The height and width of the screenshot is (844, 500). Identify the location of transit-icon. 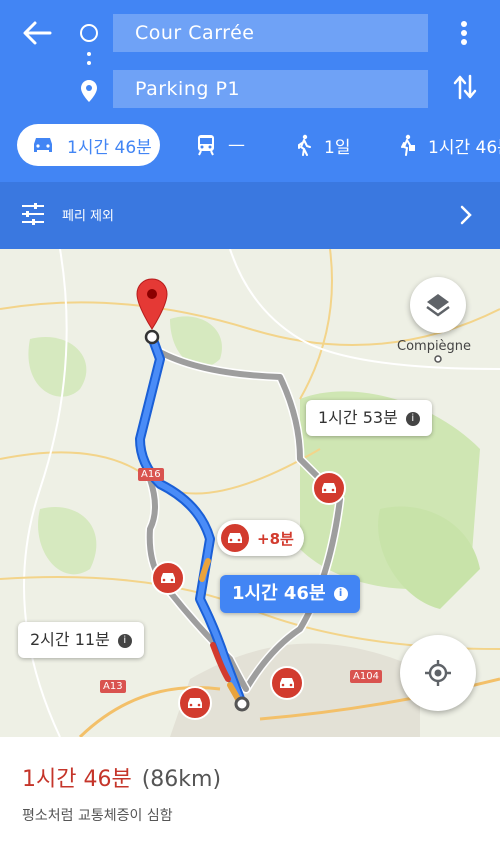
(206, 145).